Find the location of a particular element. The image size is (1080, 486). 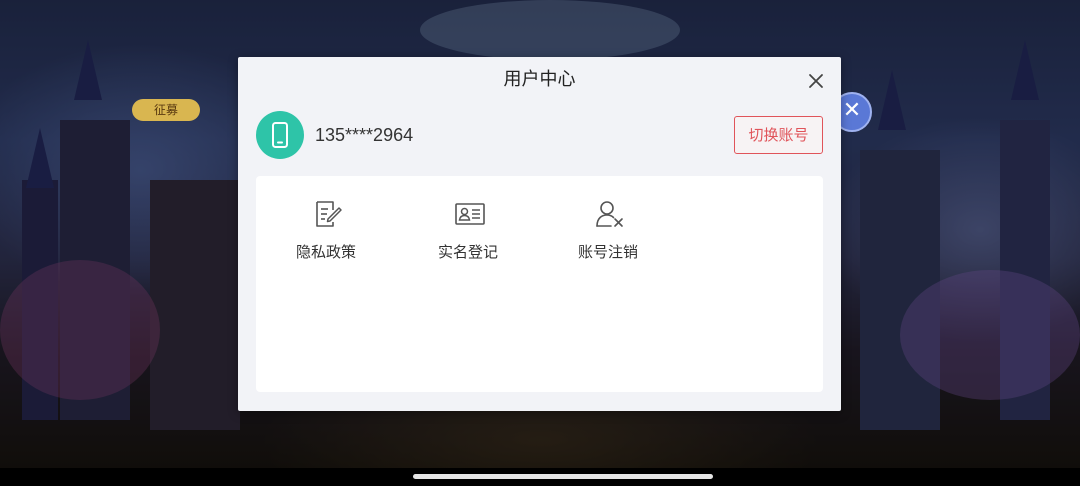

phone-icon is located at coordinates (280, 135).